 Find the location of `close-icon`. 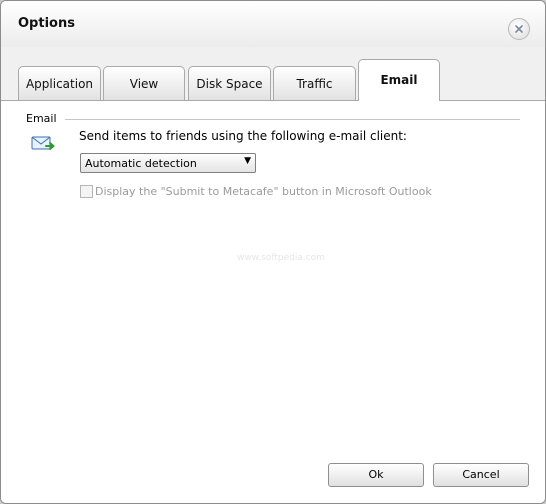

close-icon is located at coordinates (519, 29).